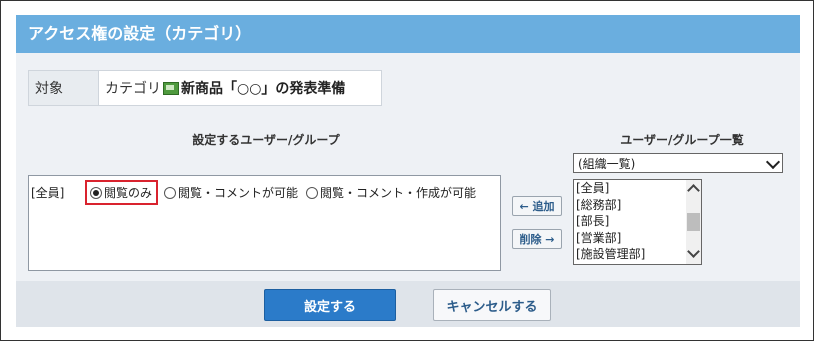 This screenshot has width=814, height=341. Describe the element at coordinates (263, 89) in the screenshot. I see `target-name: 新商品「○○」の発表準備` at that location.